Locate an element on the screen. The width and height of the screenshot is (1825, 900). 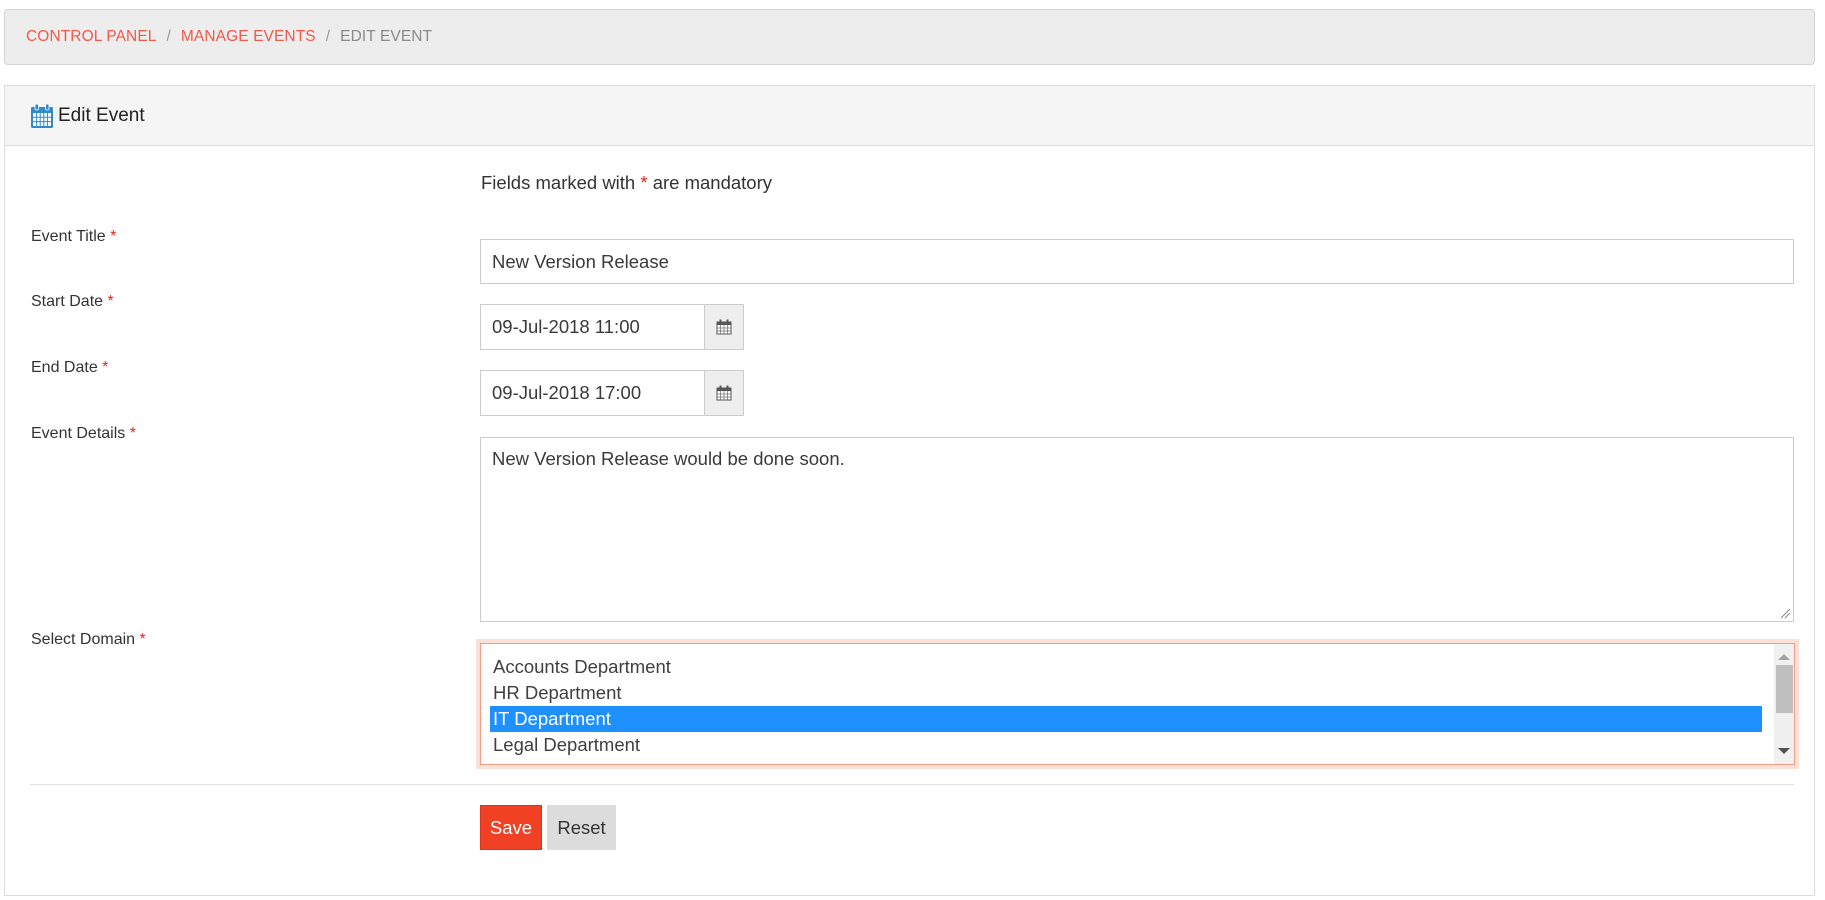
end-date-group: 09-Jul-2018 17:00 is located at coordinates (612, 393).